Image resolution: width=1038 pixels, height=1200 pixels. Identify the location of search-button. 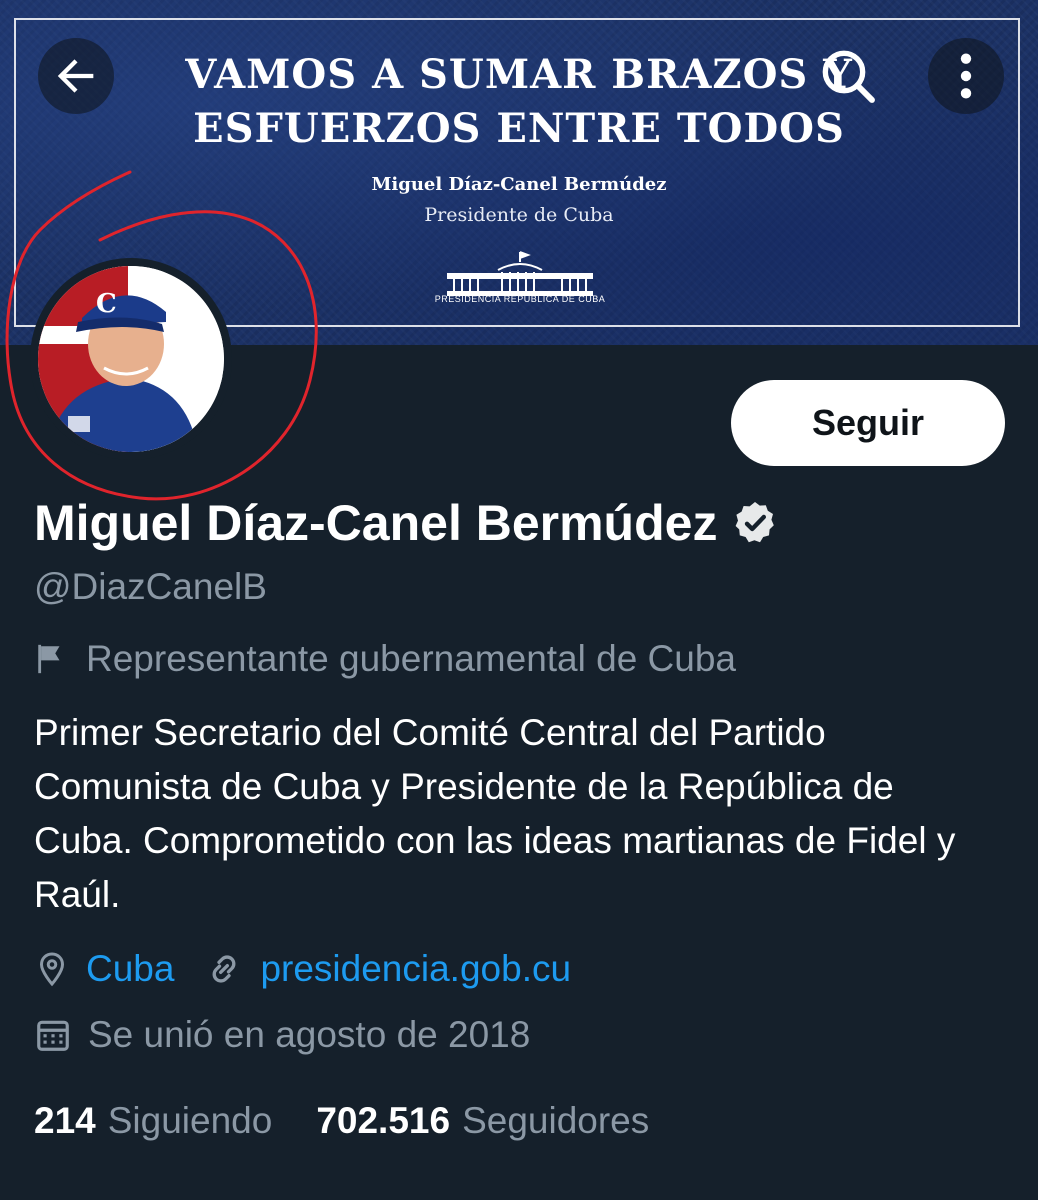
(848, 76).